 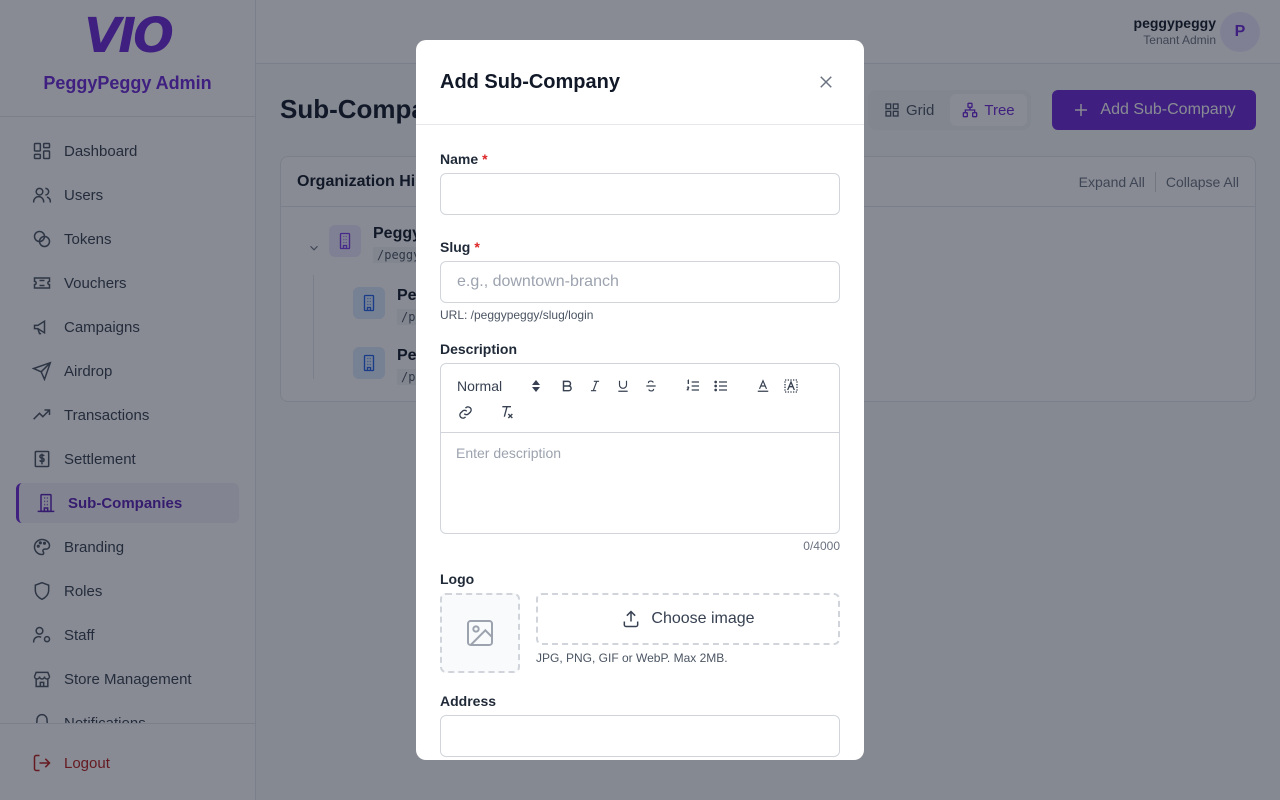 I want to click on strikethrough-icon, so click(x=651, y=386).